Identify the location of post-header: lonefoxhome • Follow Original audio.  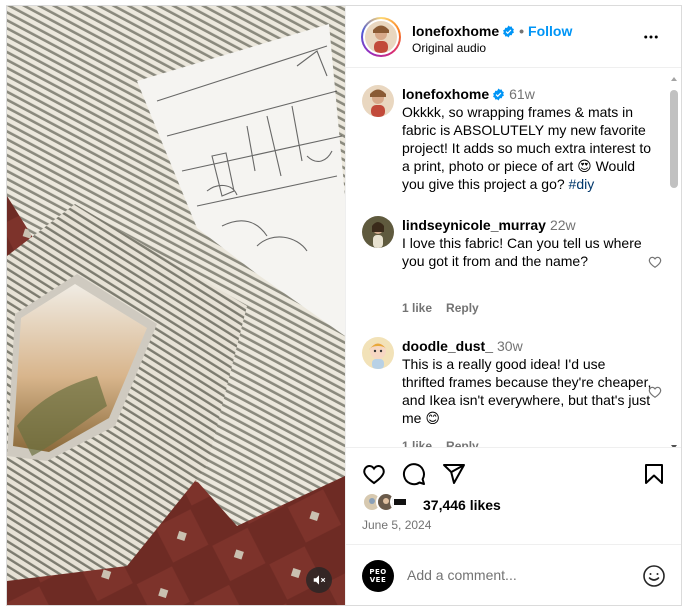
(513, 37).